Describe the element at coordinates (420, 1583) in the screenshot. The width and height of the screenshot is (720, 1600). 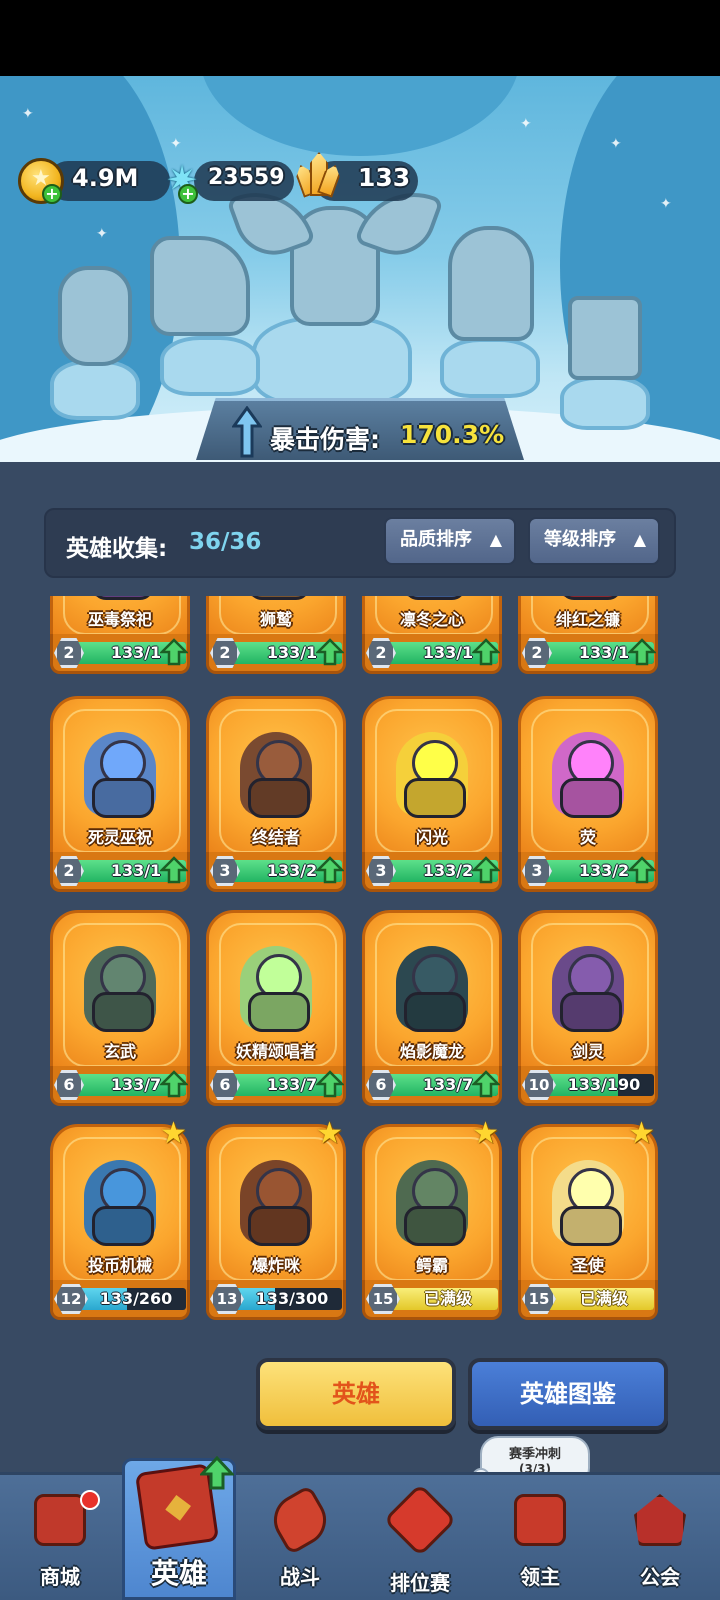
I see `nav-ranked-label: 排位赛` at that location.